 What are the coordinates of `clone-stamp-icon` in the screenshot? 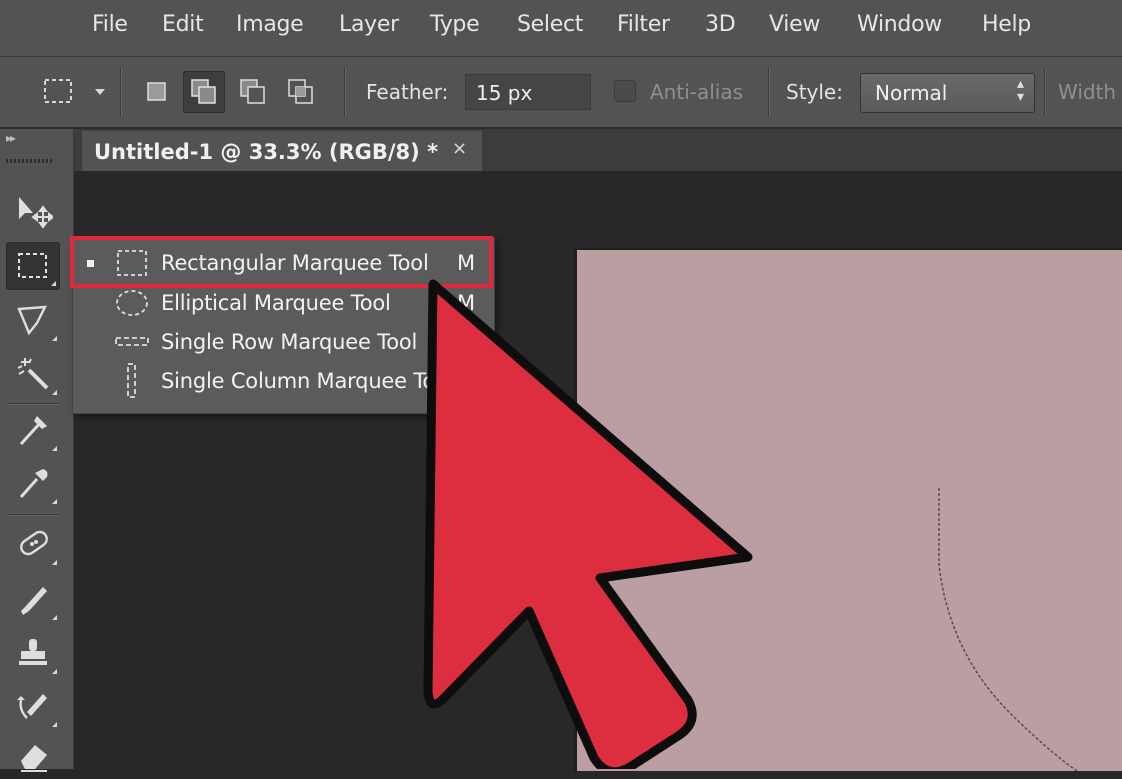 It's located at (33, 652).